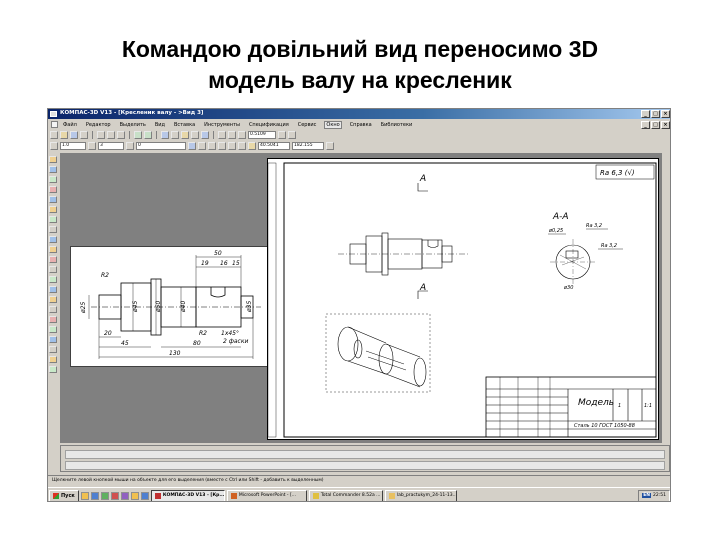 The height and width of the screenshot is (540, 720). I want to click on zoom-out-icon, so click(232, 135).